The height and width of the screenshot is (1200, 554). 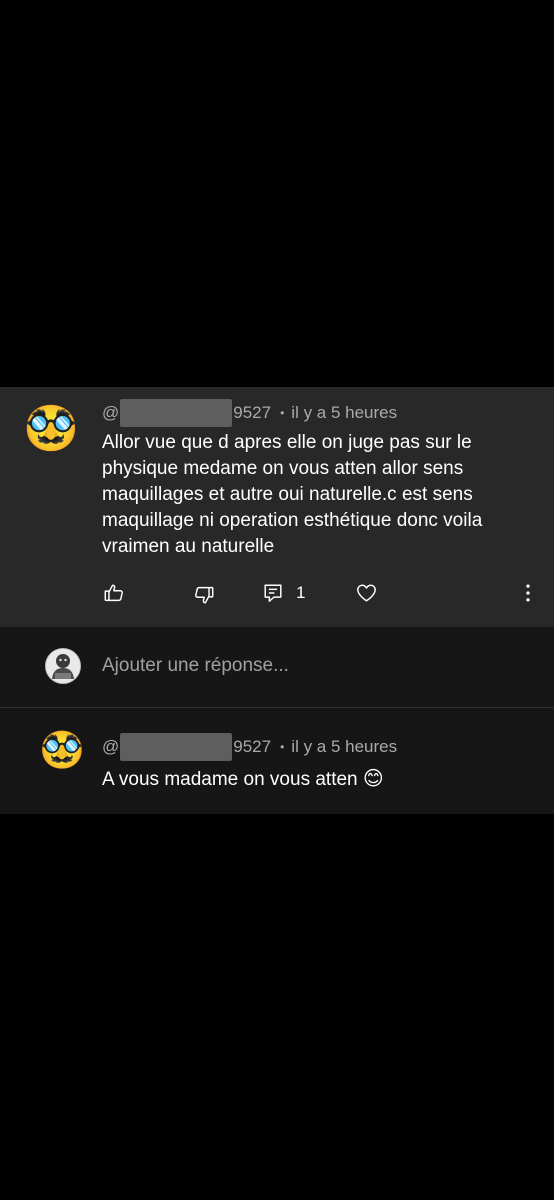 What do you see at coordinates (110, 413) in the screenshot?
I see `comment-handle-prefix: @` at bounding box center [110, 413].